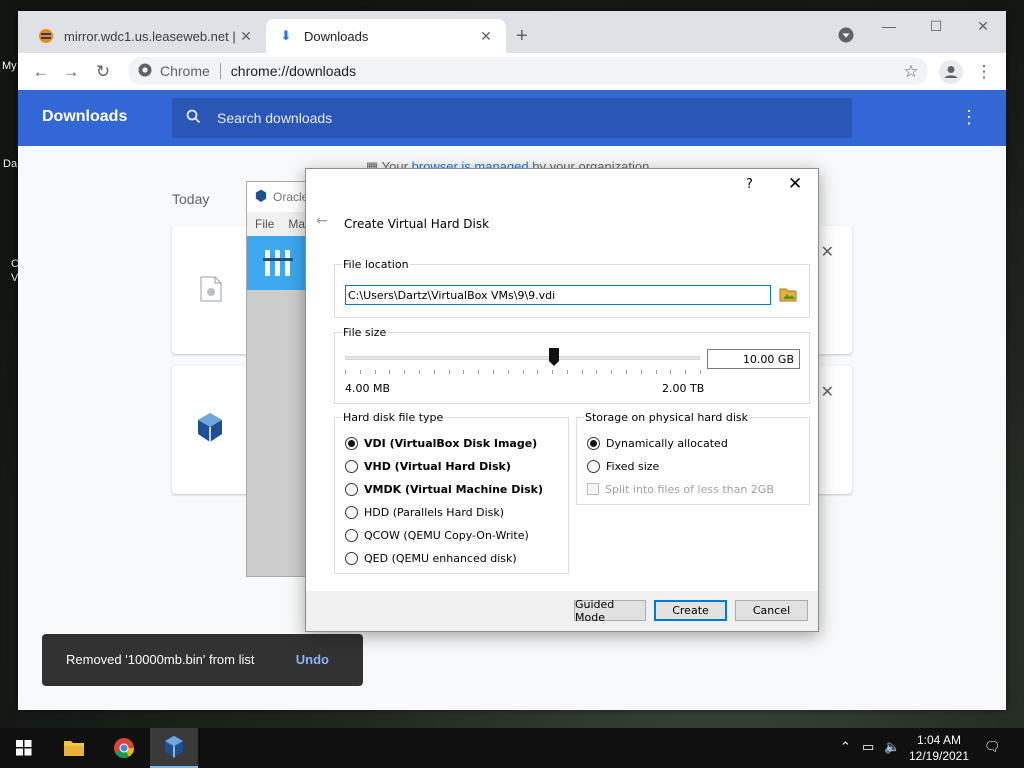  Describe the element at coordinates (554, 357) in the screenshot. I see `slider-thumb` at that location.